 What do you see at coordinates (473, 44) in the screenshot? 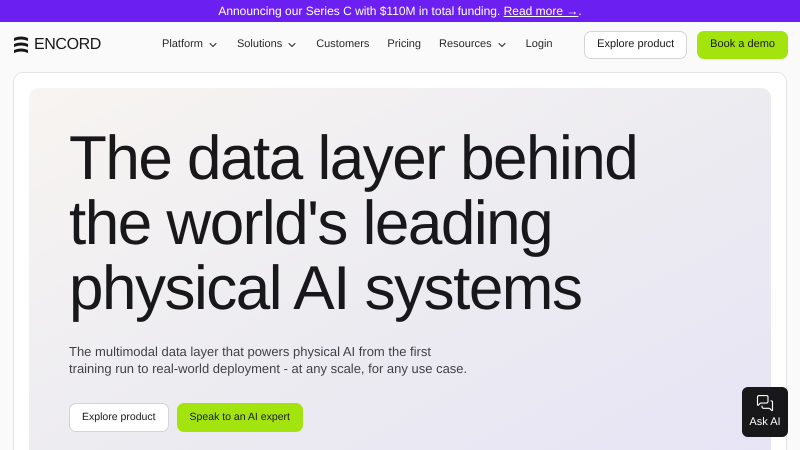
I see `nav-link: Resources` at bounding box center [473, 44].